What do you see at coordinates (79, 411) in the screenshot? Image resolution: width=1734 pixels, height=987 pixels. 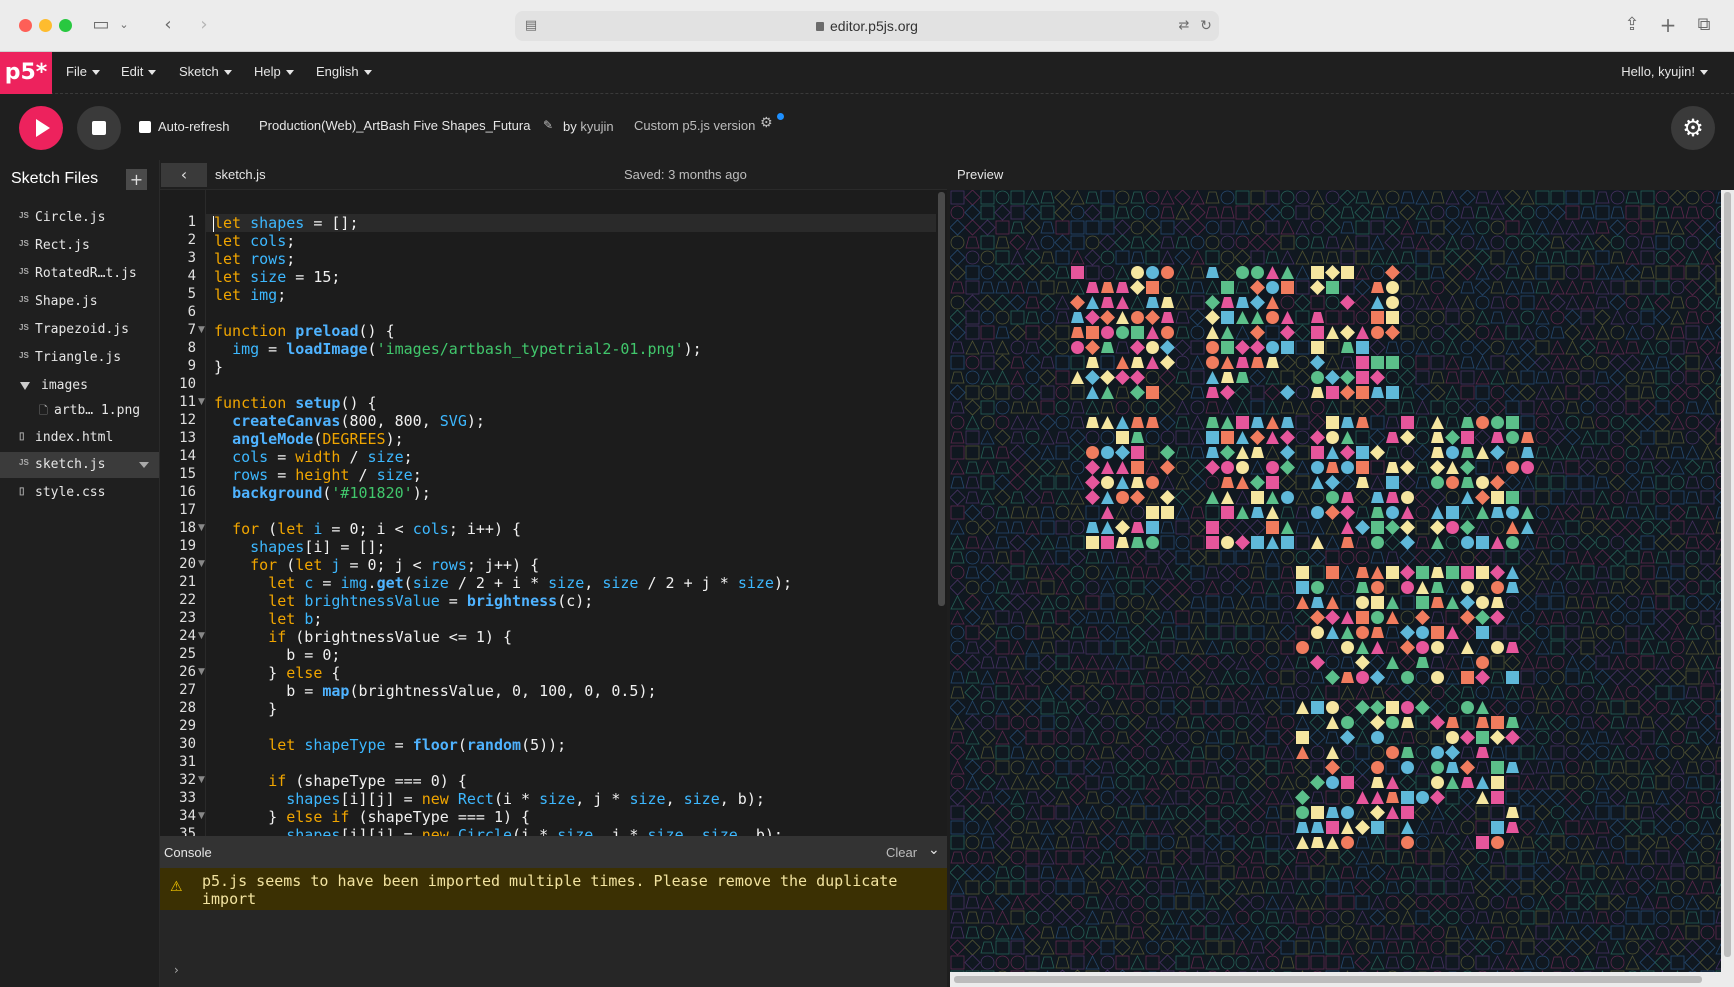 I see `file-image-png: 🗋 artb… 1.png` at bounding box center [79, 411].